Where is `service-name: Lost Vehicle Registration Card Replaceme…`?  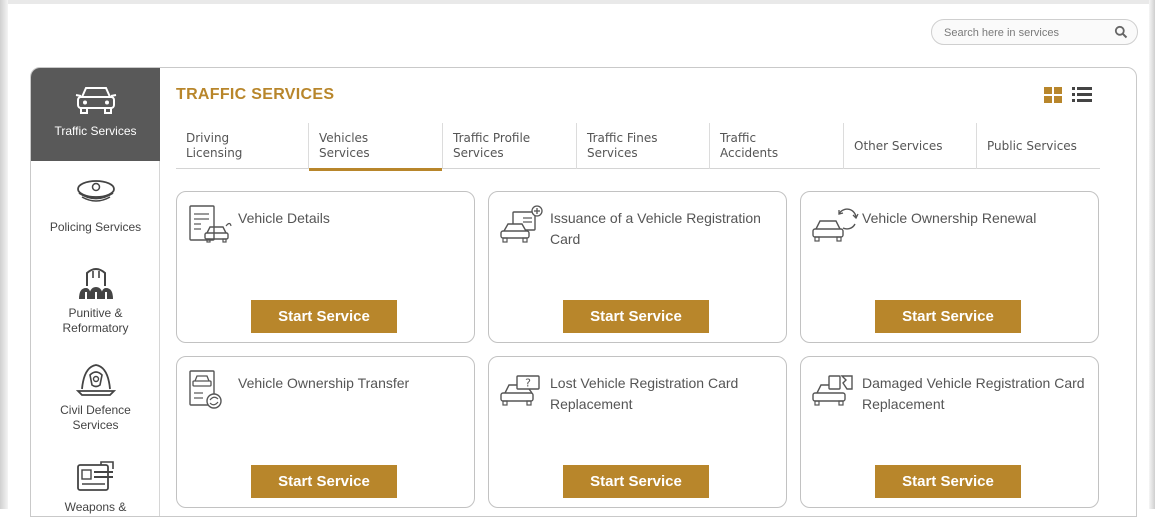 service-name: Lost Vehicle Registration Card Replaceme… is located at coordinates (644, 393).